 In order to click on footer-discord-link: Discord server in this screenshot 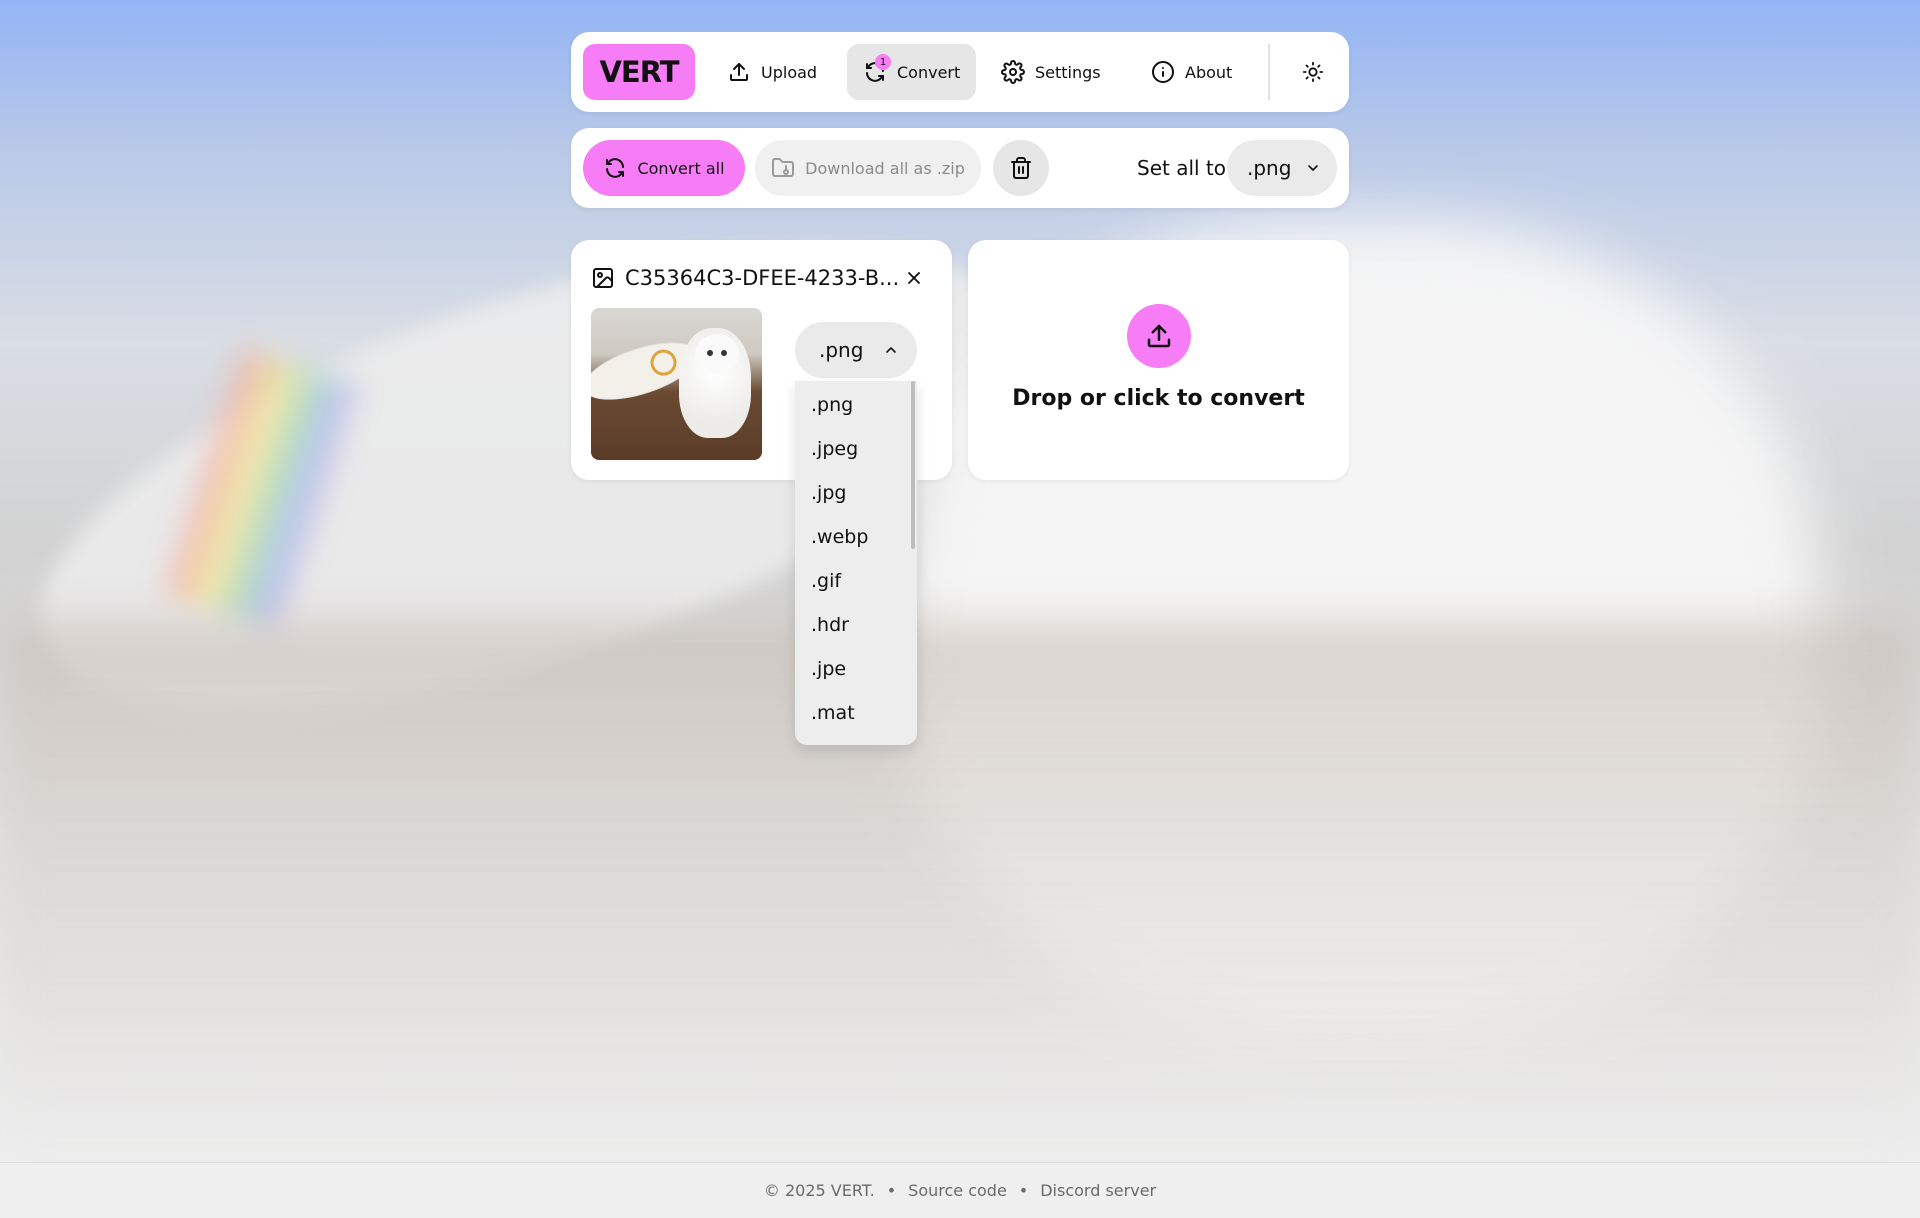, I will do `click(1098, 1190)`.